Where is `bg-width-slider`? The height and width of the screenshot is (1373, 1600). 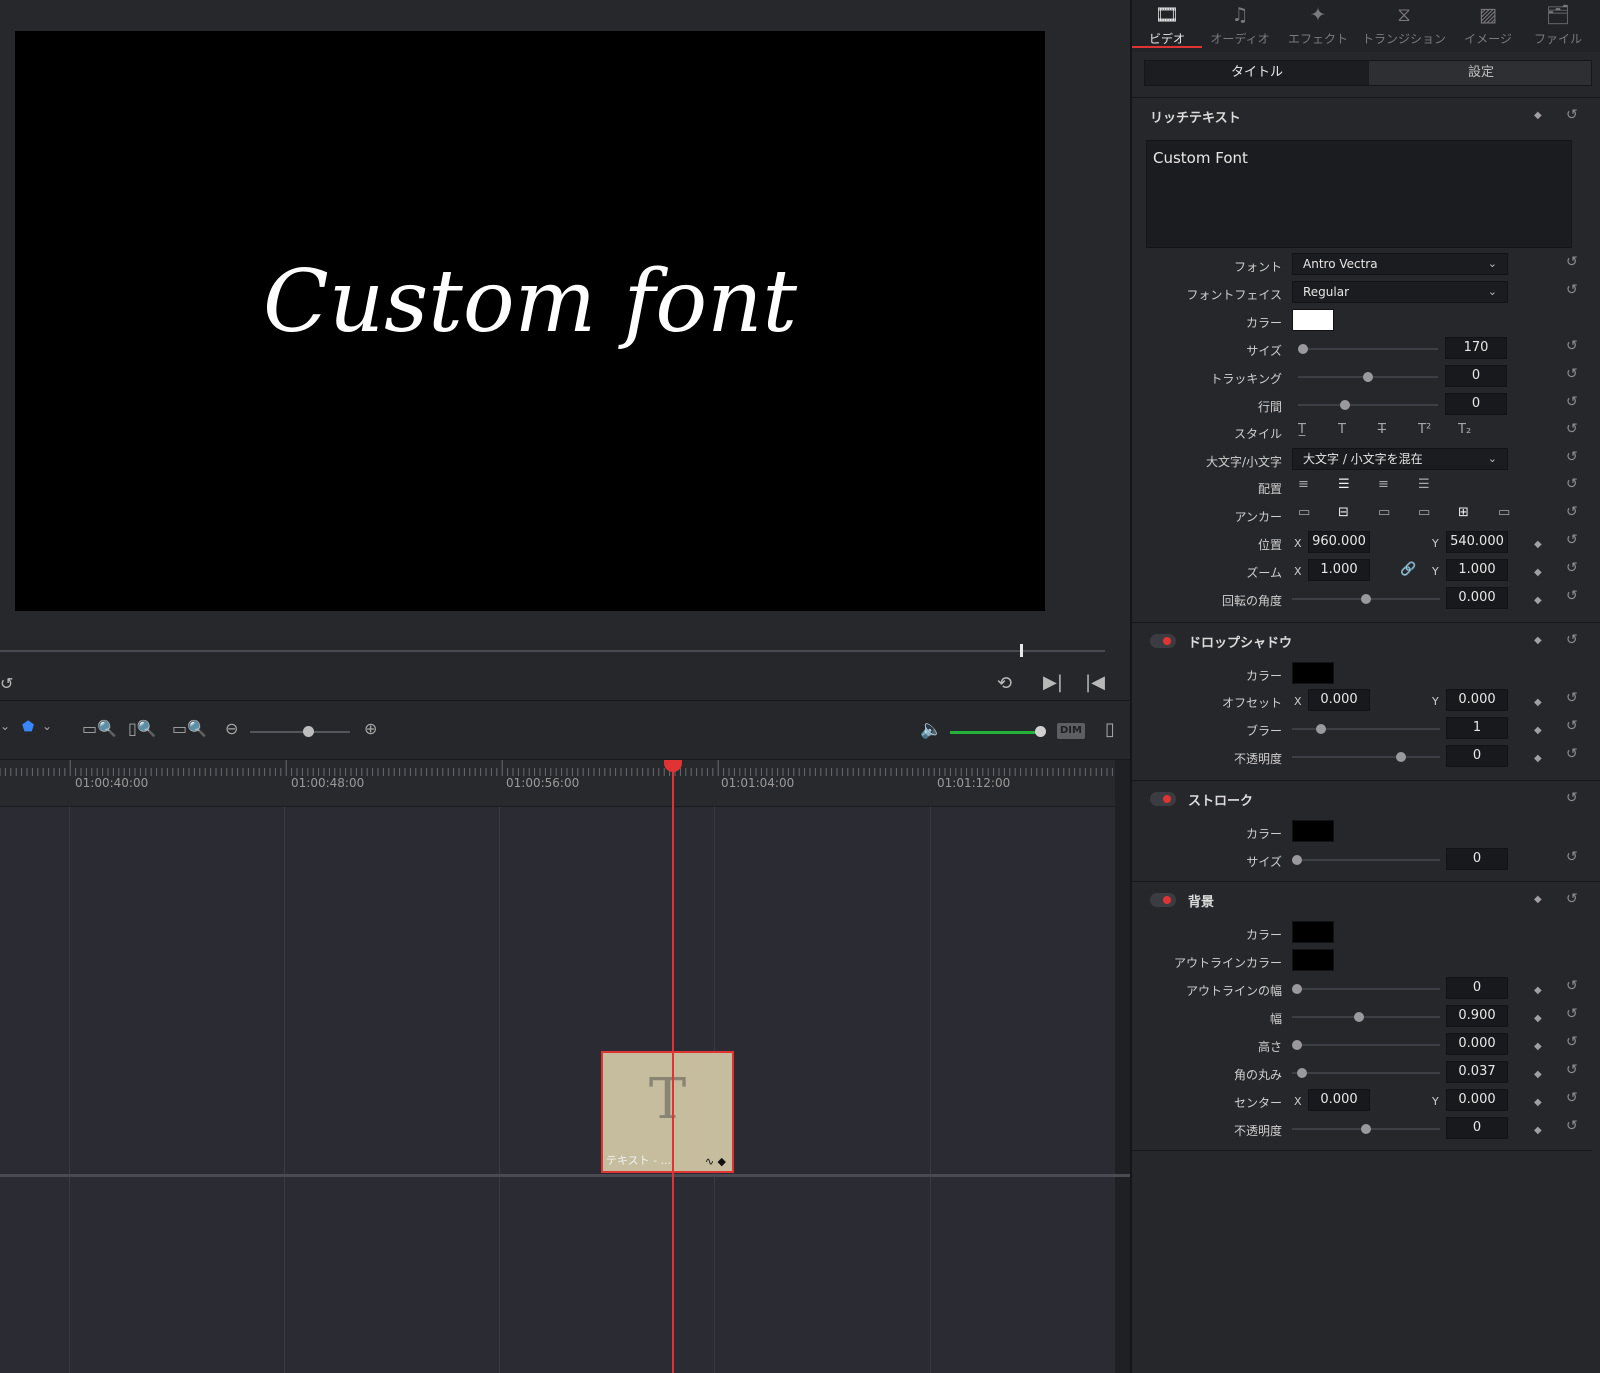
bg-width-slider is located at coordinates (1366, 1017).